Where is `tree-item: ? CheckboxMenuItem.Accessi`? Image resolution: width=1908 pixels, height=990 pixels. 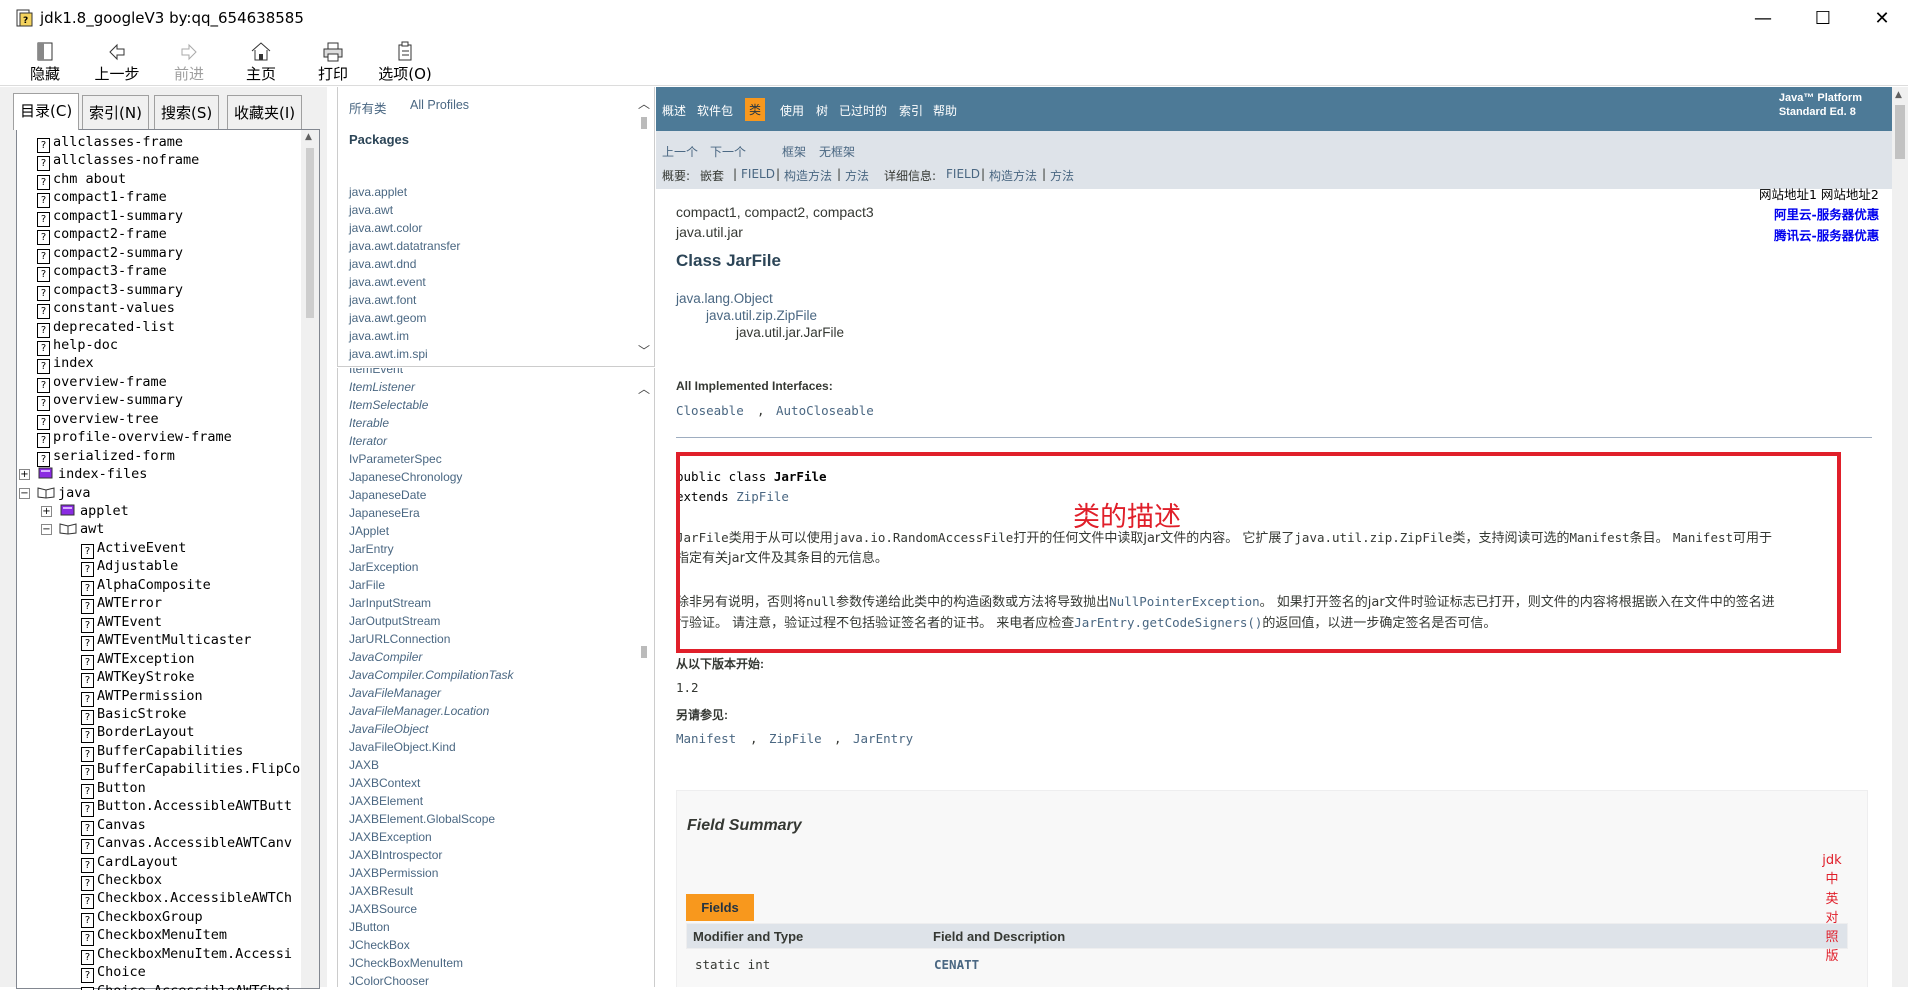 tree-item: ? CheckboxMenuItem.Accessi is located at coordinates (186, 955).